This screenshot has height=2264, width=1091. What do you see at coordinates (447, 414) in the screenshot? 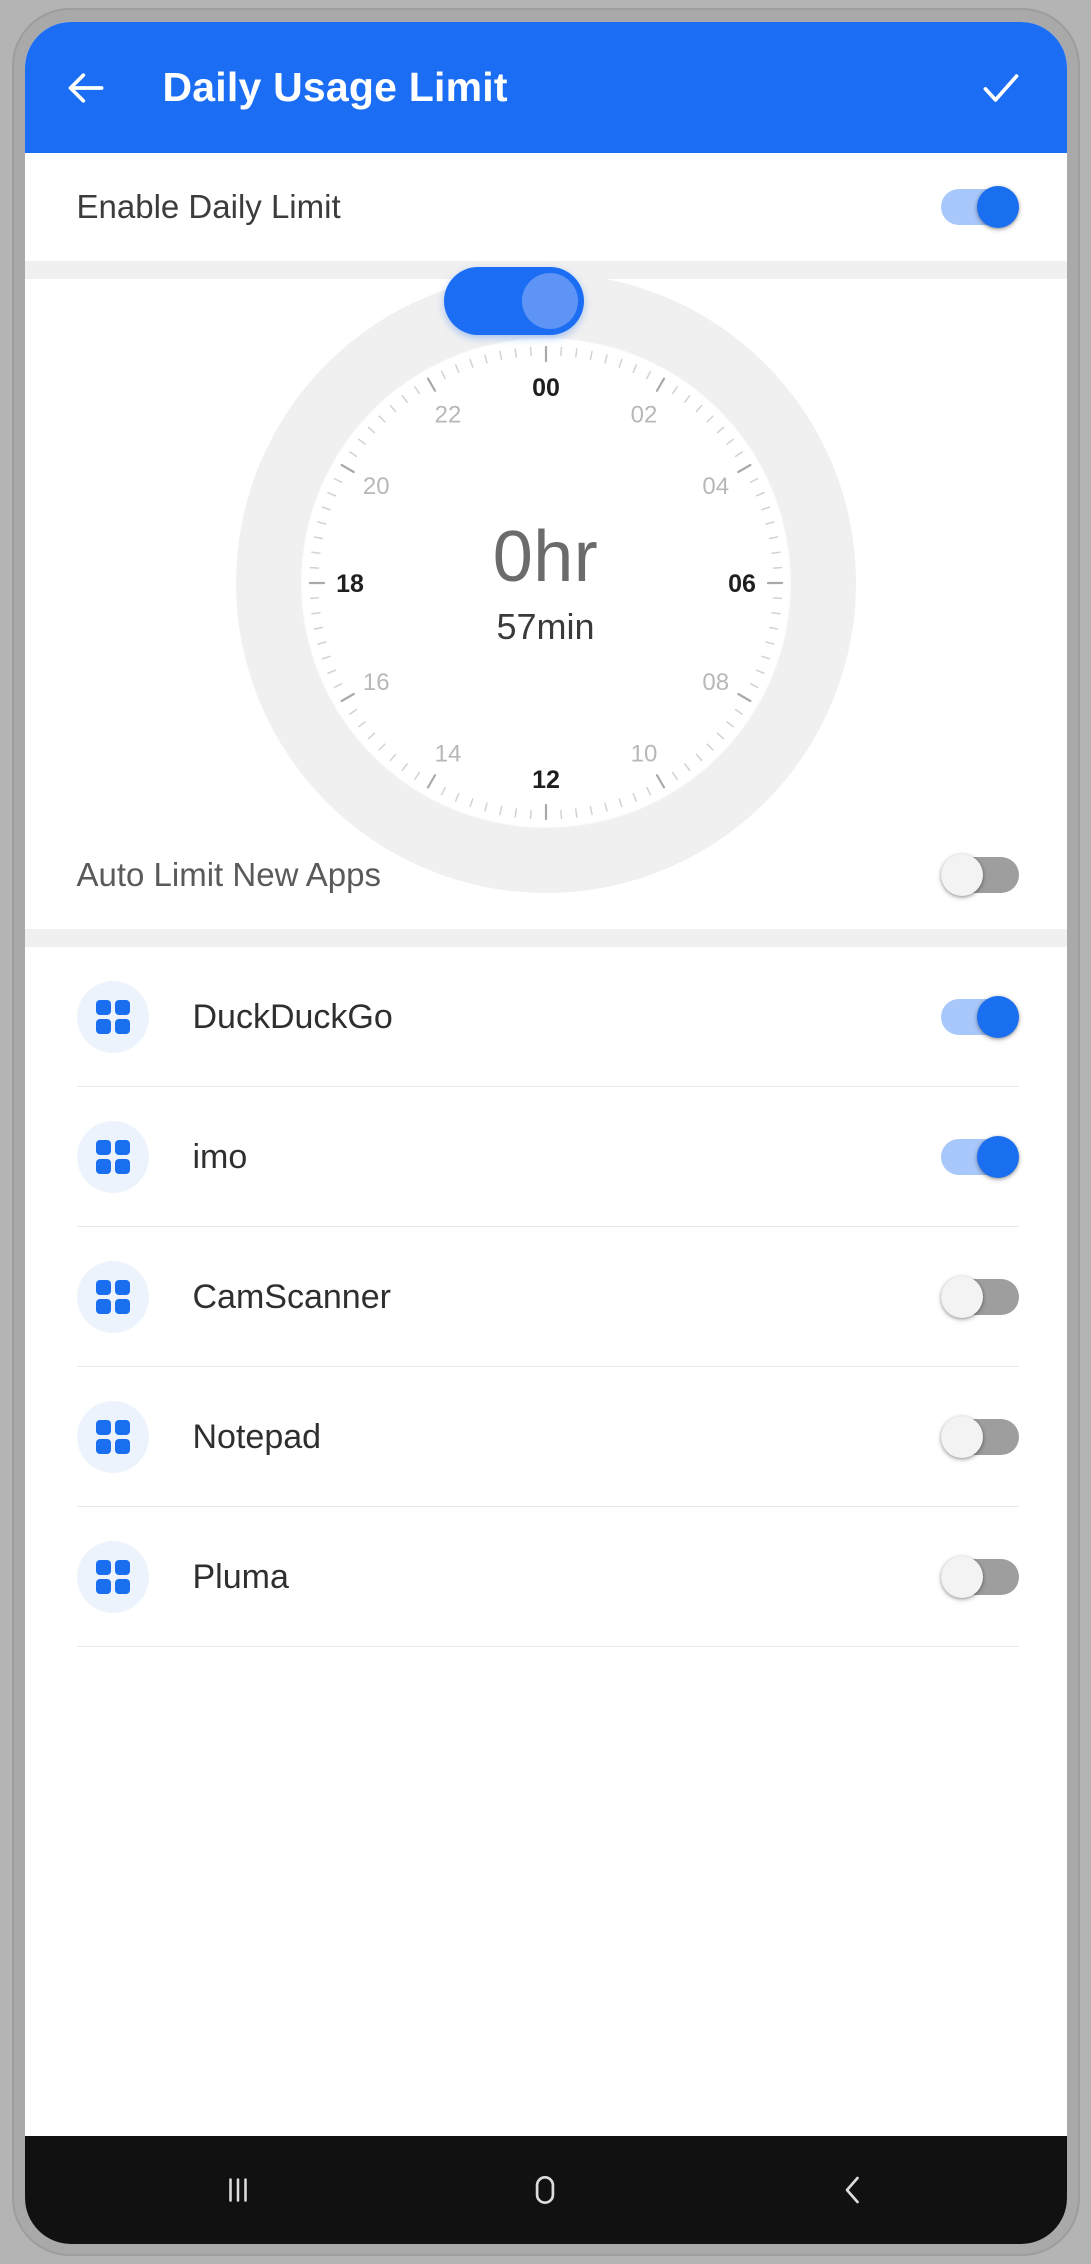
I see `dial-hour-label: 22` at bounding box center [447, 414].